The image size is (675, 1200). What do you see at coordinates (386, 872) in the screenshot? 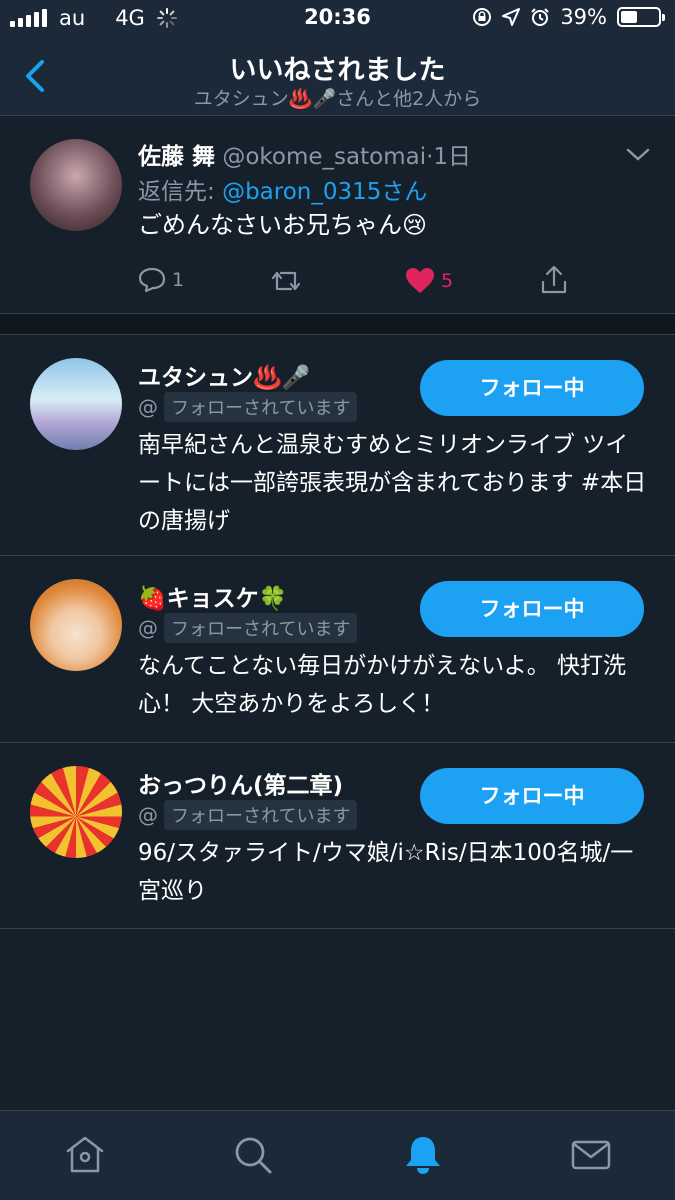
I see `user-bio: 96/スタァライト/ウマ娘/i☆Ris/日本100名城/一宮巡り` at bounding box center [386, 872].